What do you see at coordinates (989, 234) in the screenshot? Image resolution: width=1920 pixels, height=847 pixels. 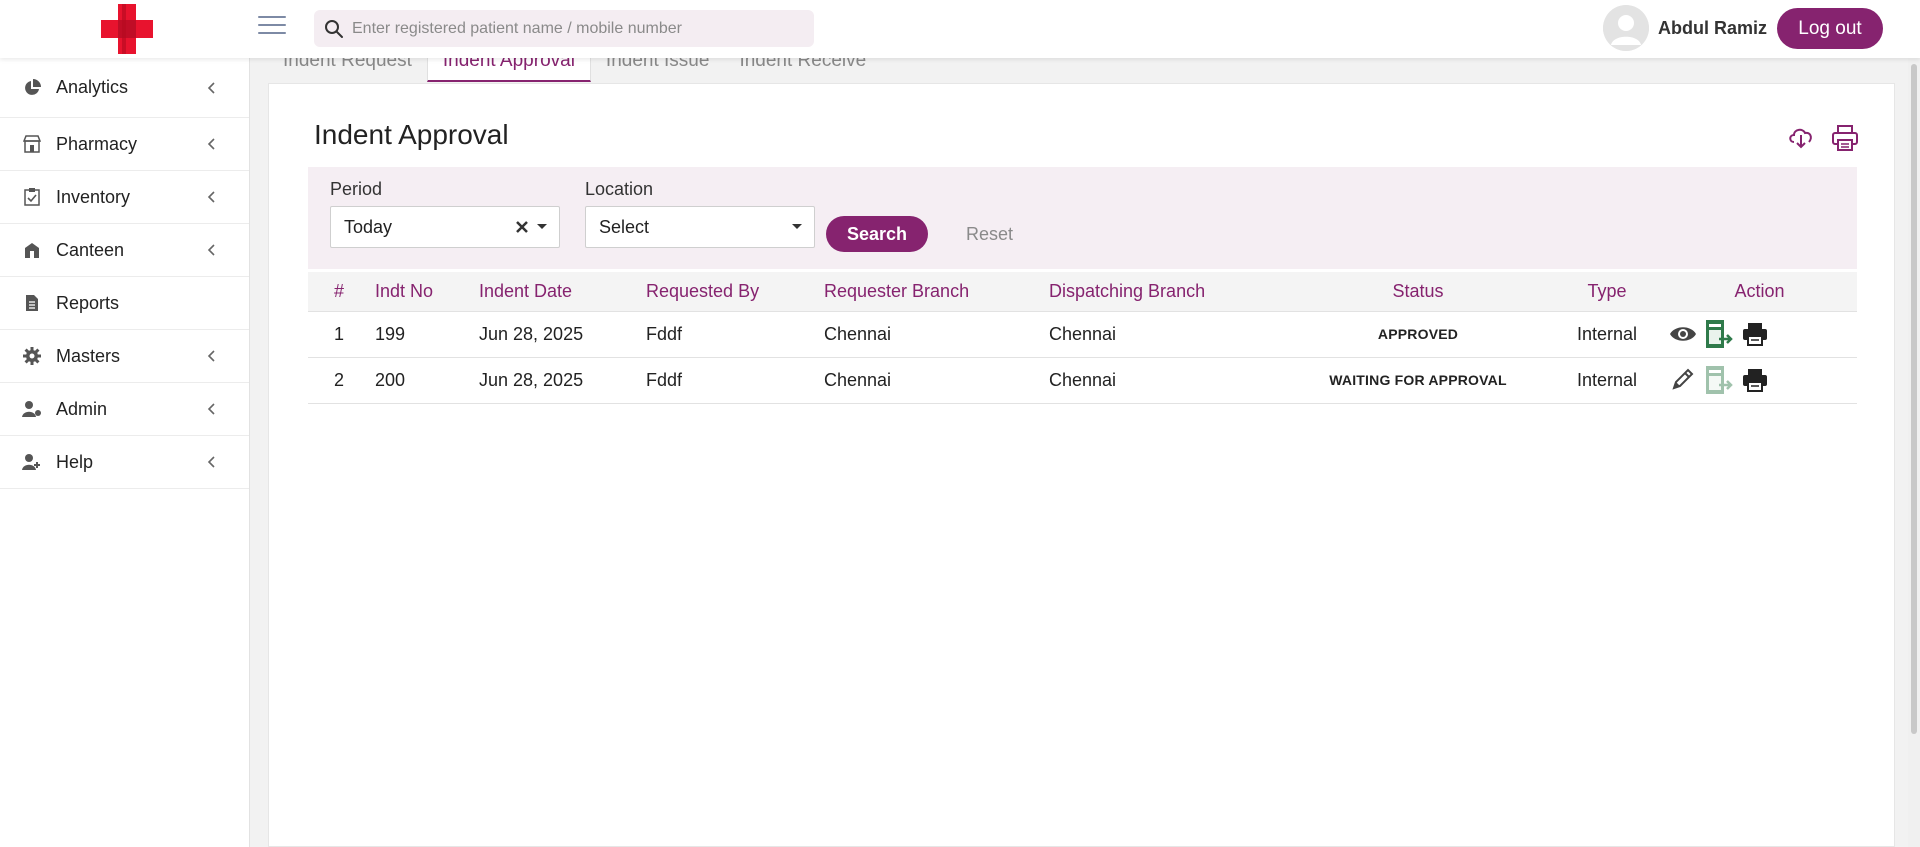 I see `reset-button: Reset` at bounding box center [989, 234].